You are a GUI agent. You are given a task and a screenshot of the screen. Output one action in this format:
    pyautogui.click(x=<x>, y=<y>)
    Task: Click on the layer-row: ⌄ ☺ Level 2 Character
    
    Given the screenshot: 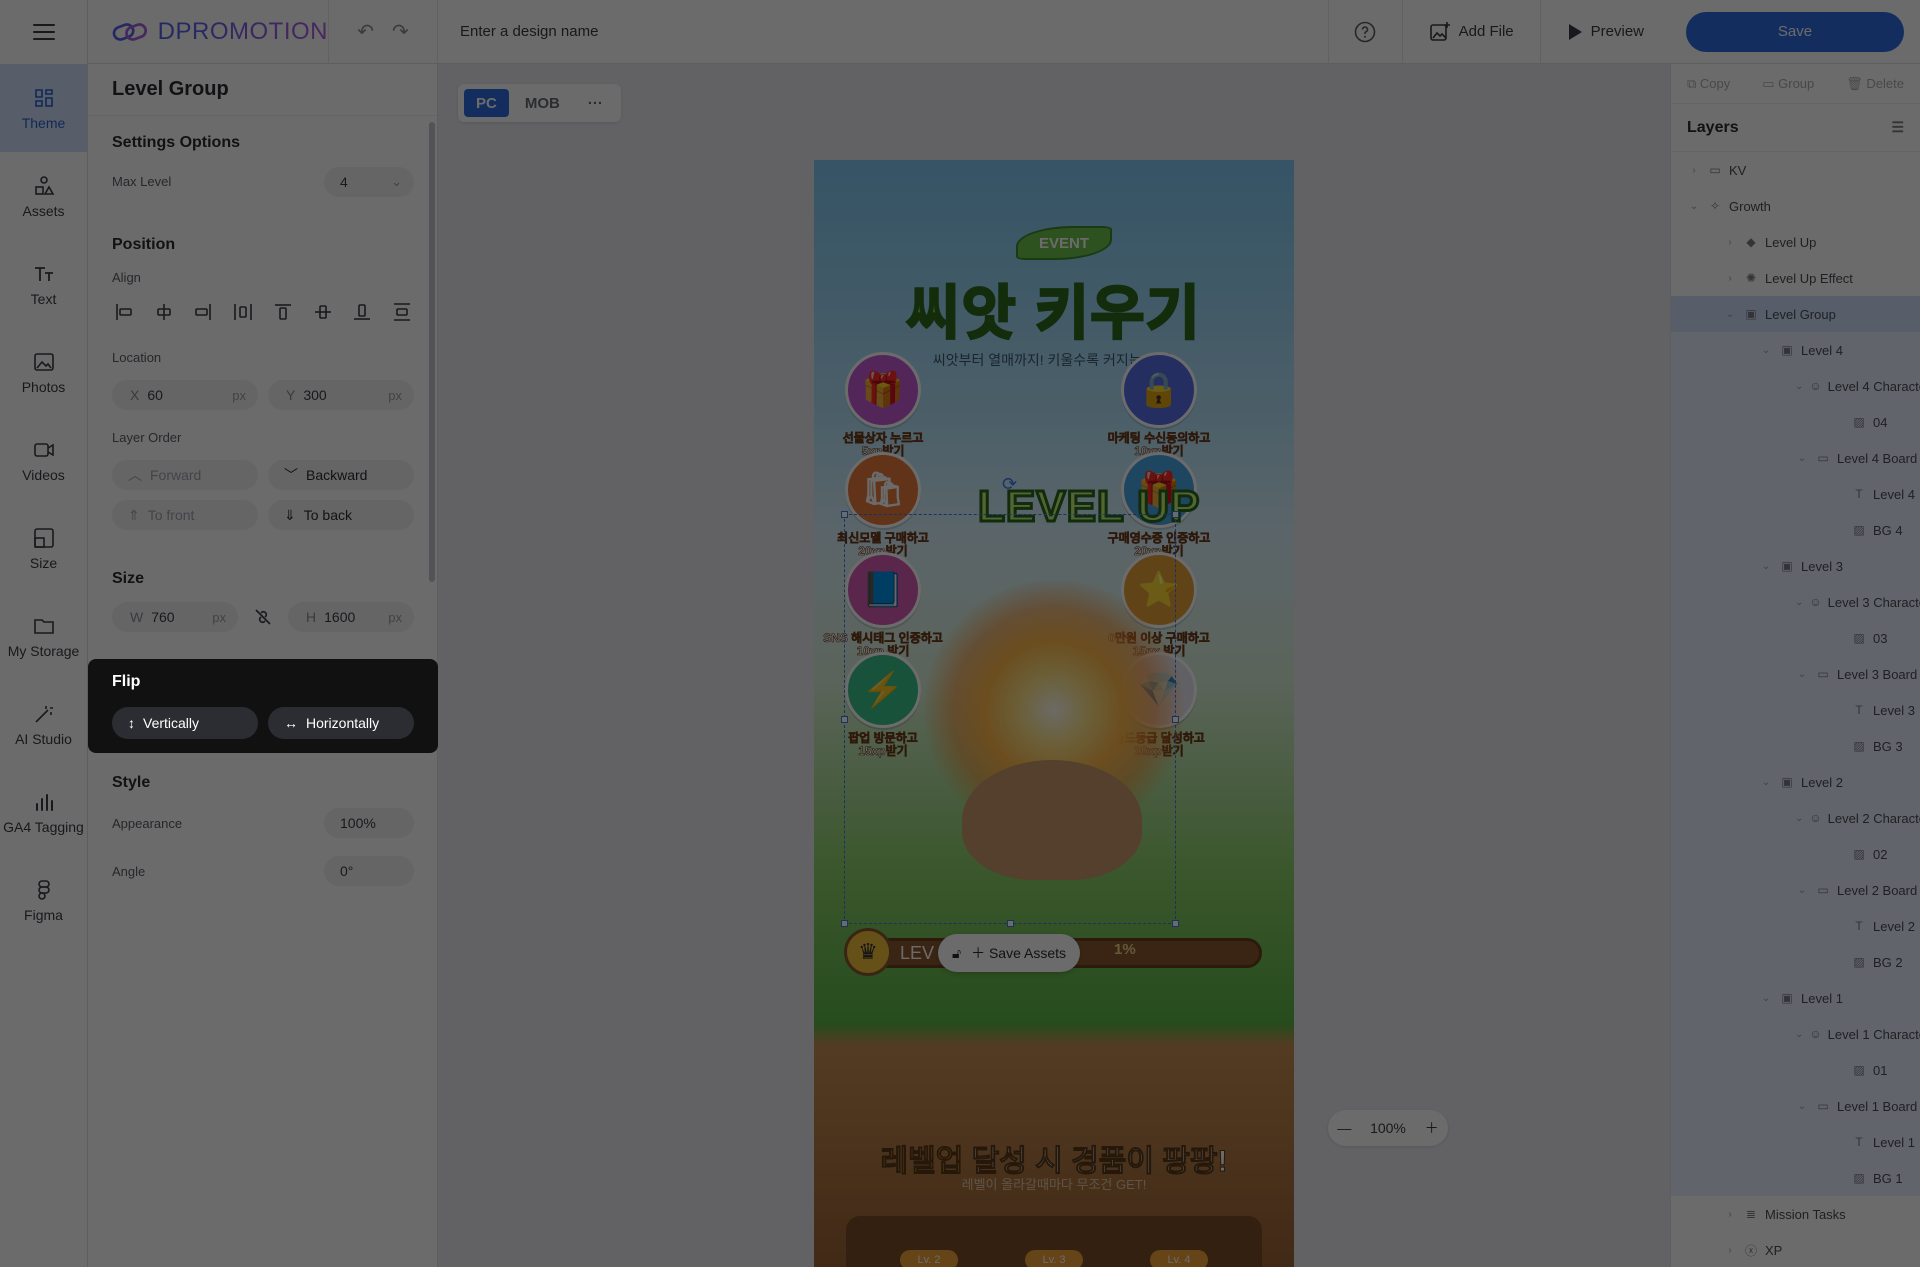 What is the action you would take?
    pyautogui.click(x=1795, y=818)
    